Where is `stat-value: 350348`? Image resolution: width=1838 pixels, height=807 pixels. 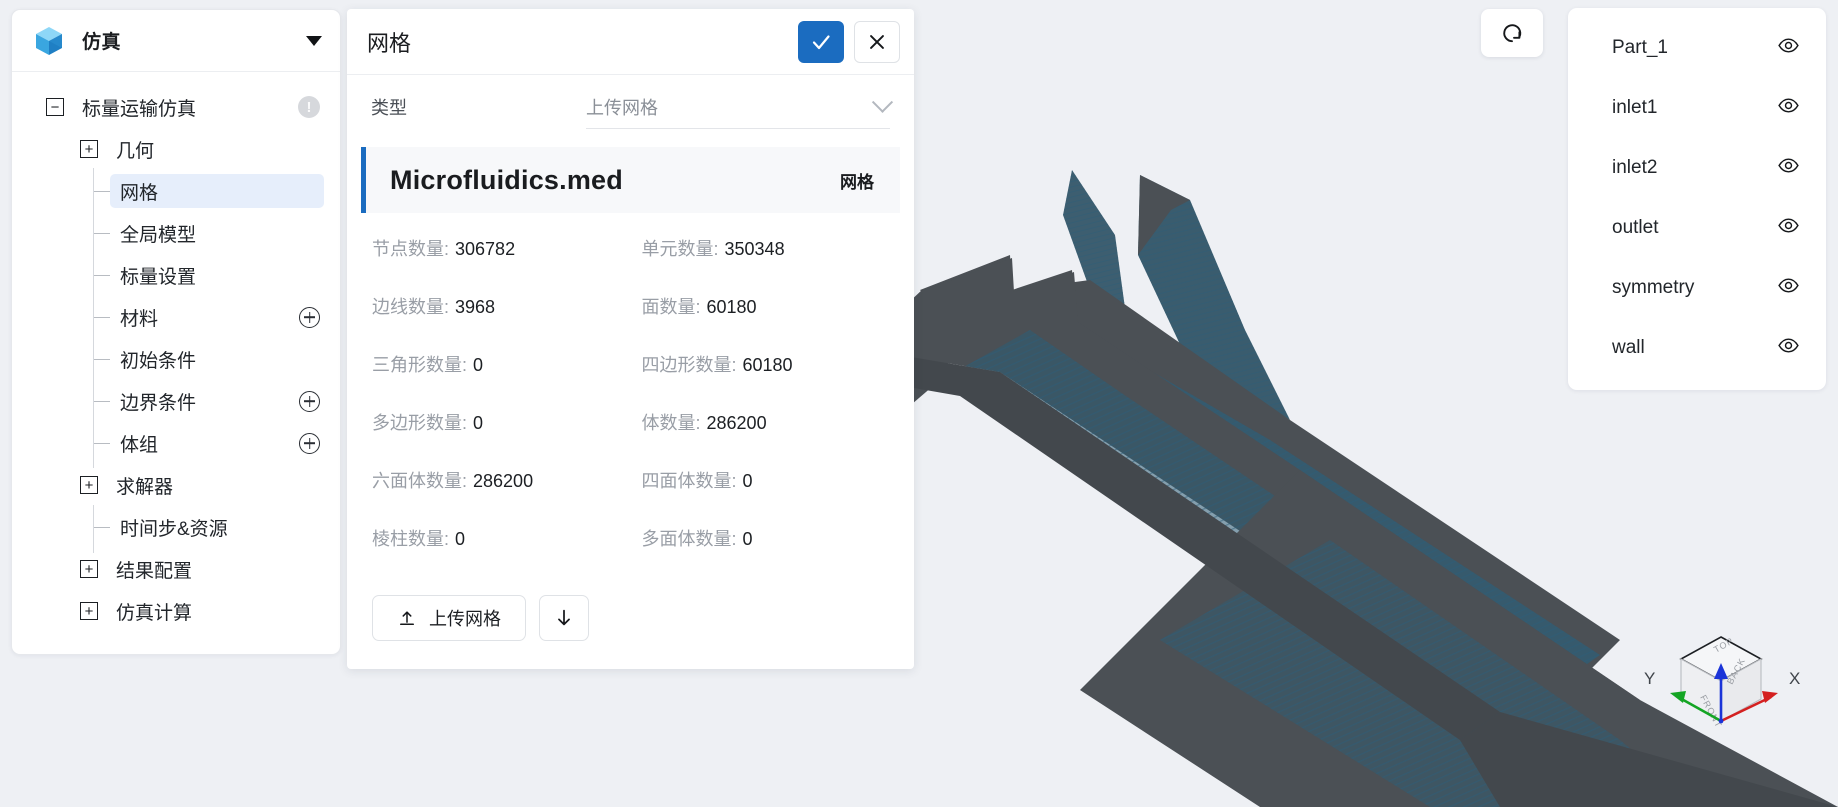
stat-value: 350348 is located at coordinates (754, 249).